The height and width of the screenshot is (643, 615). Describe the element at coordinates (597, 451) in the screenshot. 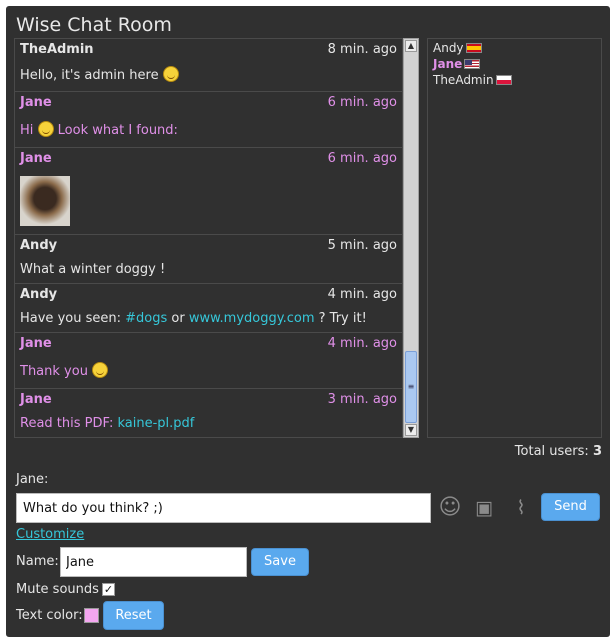

I see `total-users-count: 3` at that location.